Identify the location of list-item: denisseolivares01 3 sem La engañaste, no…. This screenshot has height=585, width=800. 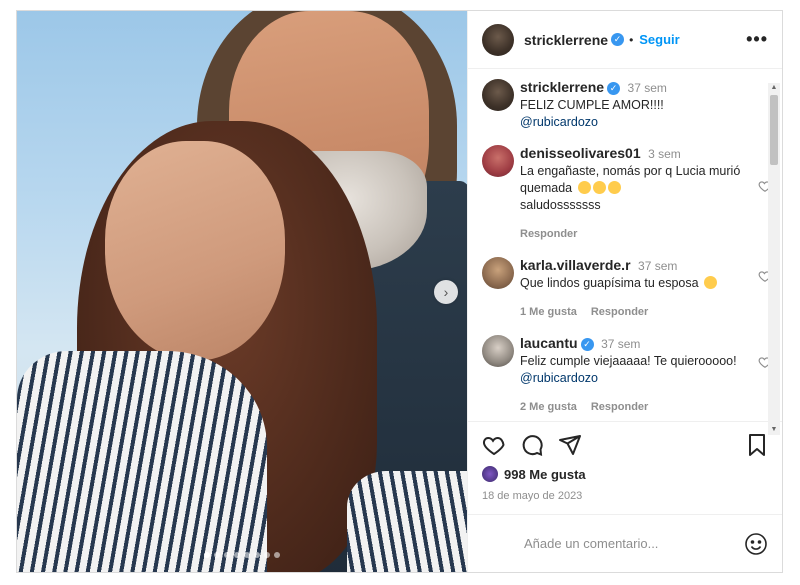
(627, 194).